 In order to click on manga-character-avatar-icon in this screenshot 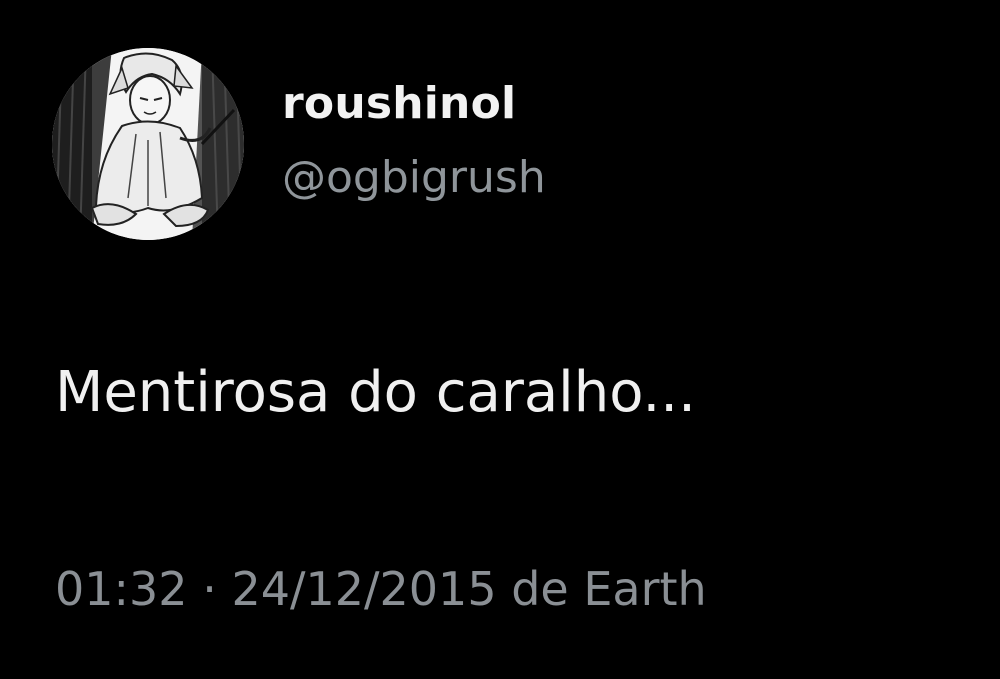, I will do `click(148, 144)`.